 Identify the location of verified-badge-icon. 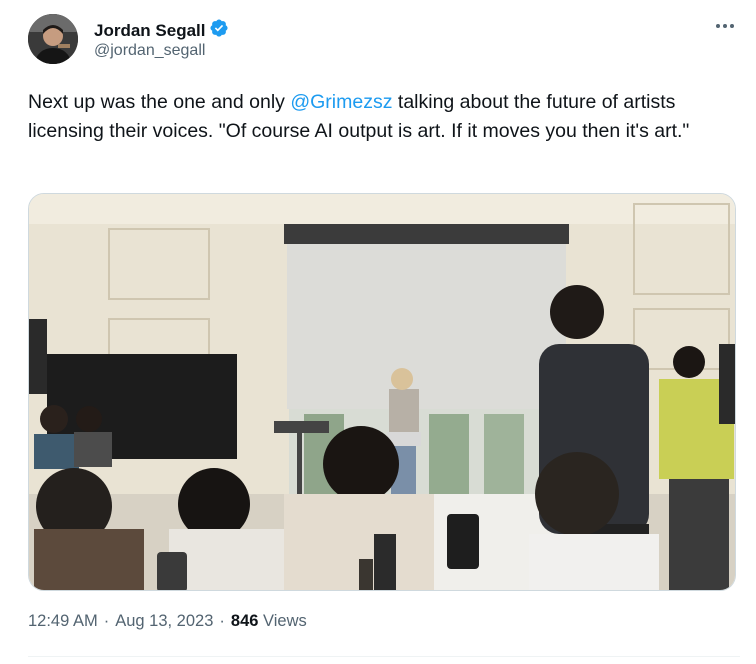
(219, 30).